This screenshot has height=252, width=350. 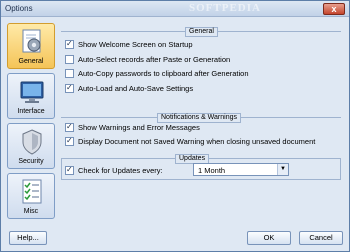 What do you see at coordinates (269, 238) in the screenshot?
I see `ok-button: OK` at bounding box center [269, 238].